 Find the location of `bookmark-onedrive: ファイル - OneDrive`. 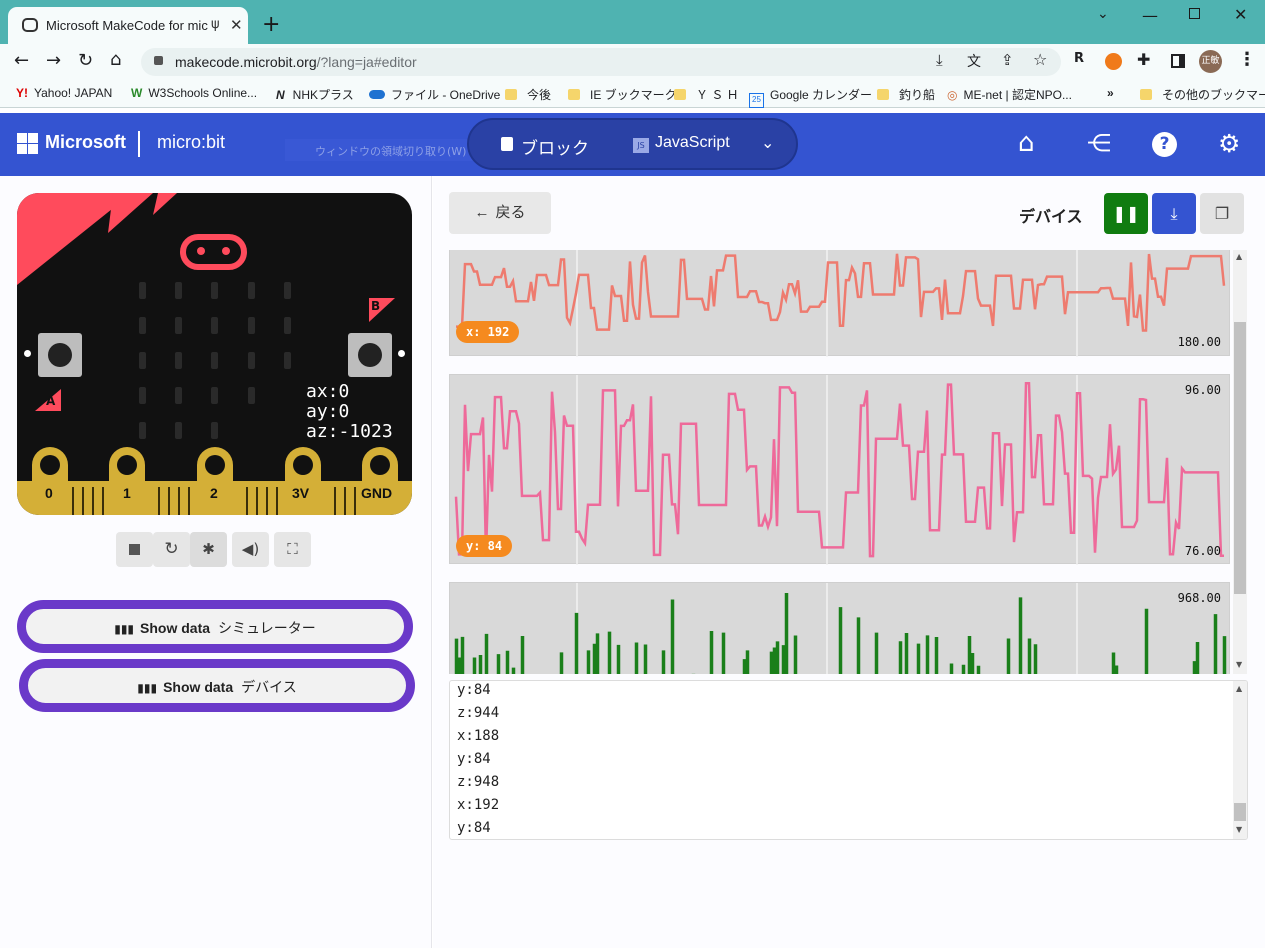

bookmark-onedrive: ファイル - OneDrive is located at coordinates (434, 94).